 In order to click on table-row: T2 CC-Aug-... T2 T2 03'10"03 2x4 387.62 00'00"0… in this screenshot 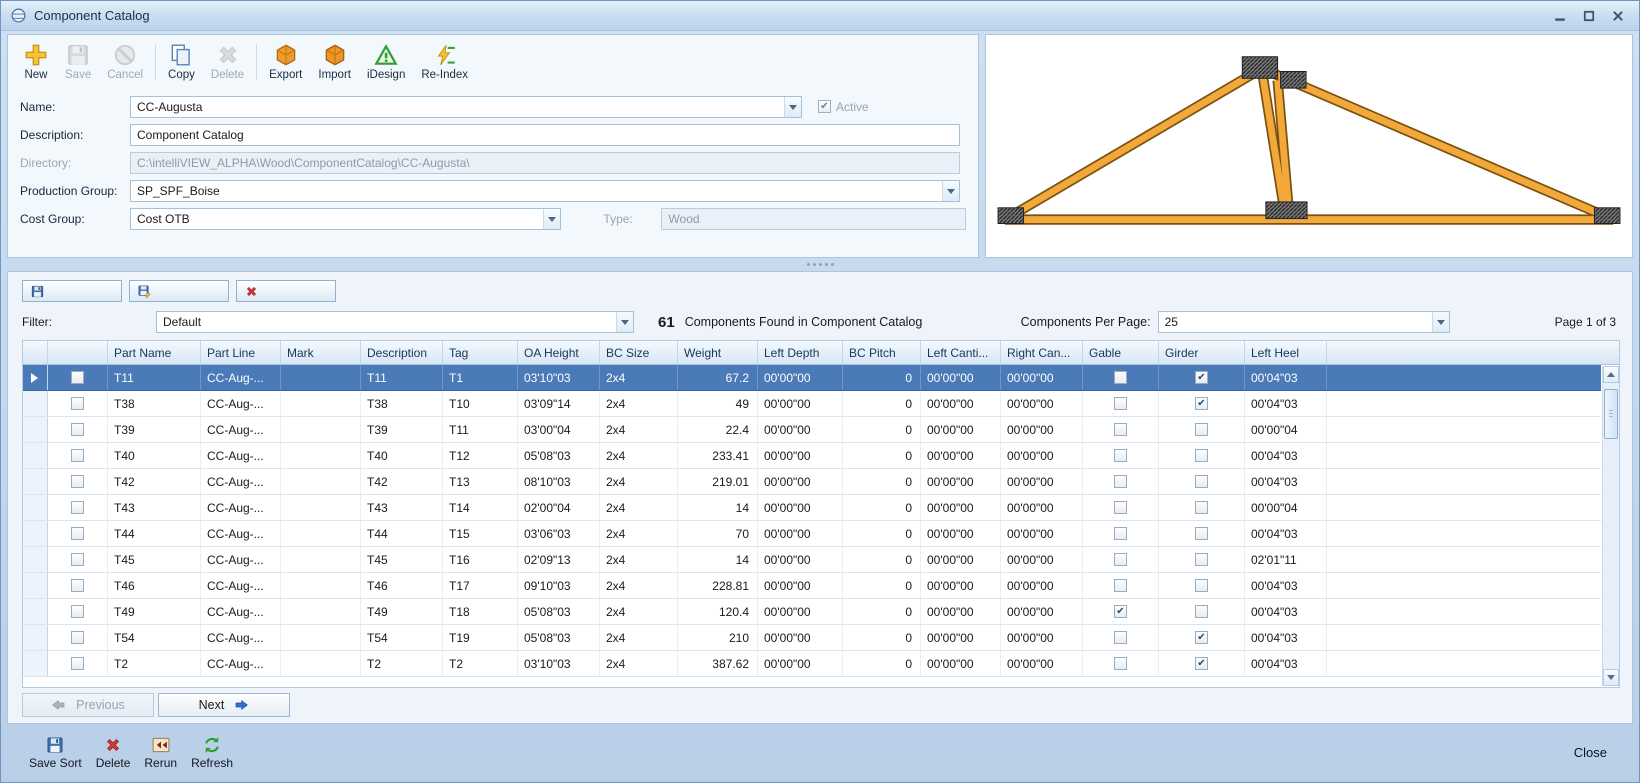, I will do `click(812, 664)`.